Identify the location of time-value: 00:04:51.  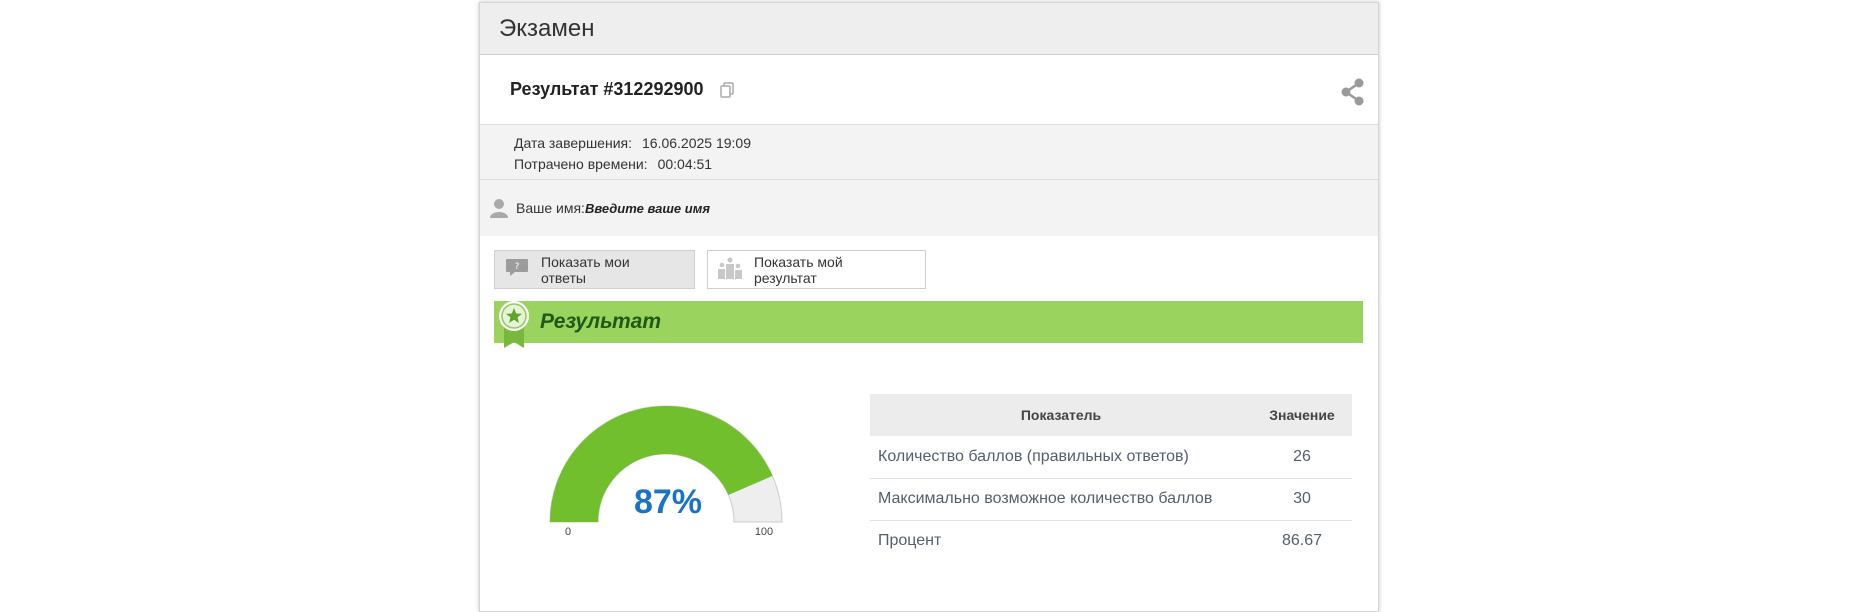
(685, 164).